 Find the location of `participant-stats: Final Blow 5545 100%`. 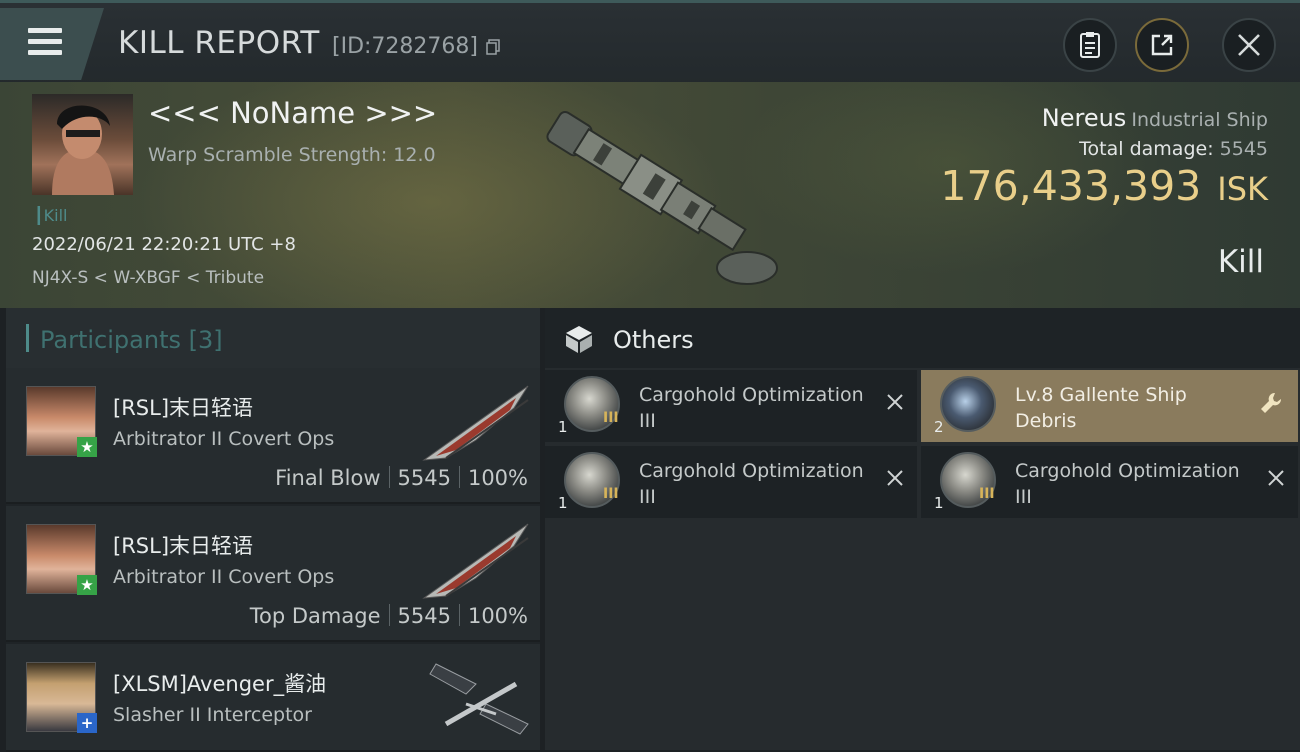

participant-stats: Final Blow 5545 100% is located at coordinates (401, 478).